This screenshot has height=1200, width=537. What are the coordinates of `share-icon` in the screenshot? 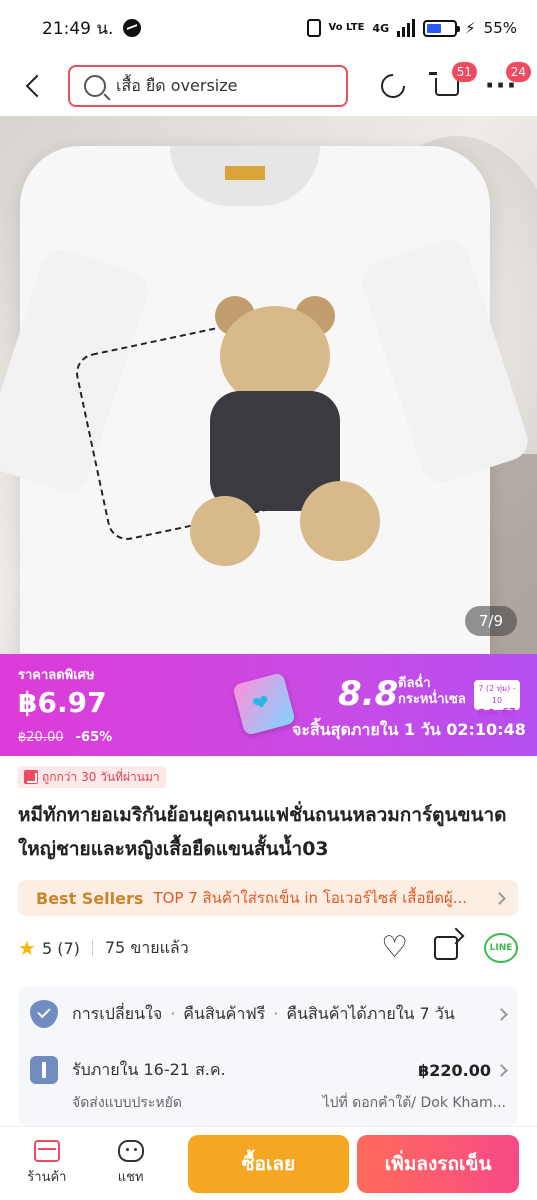 It's located at (393, 86).